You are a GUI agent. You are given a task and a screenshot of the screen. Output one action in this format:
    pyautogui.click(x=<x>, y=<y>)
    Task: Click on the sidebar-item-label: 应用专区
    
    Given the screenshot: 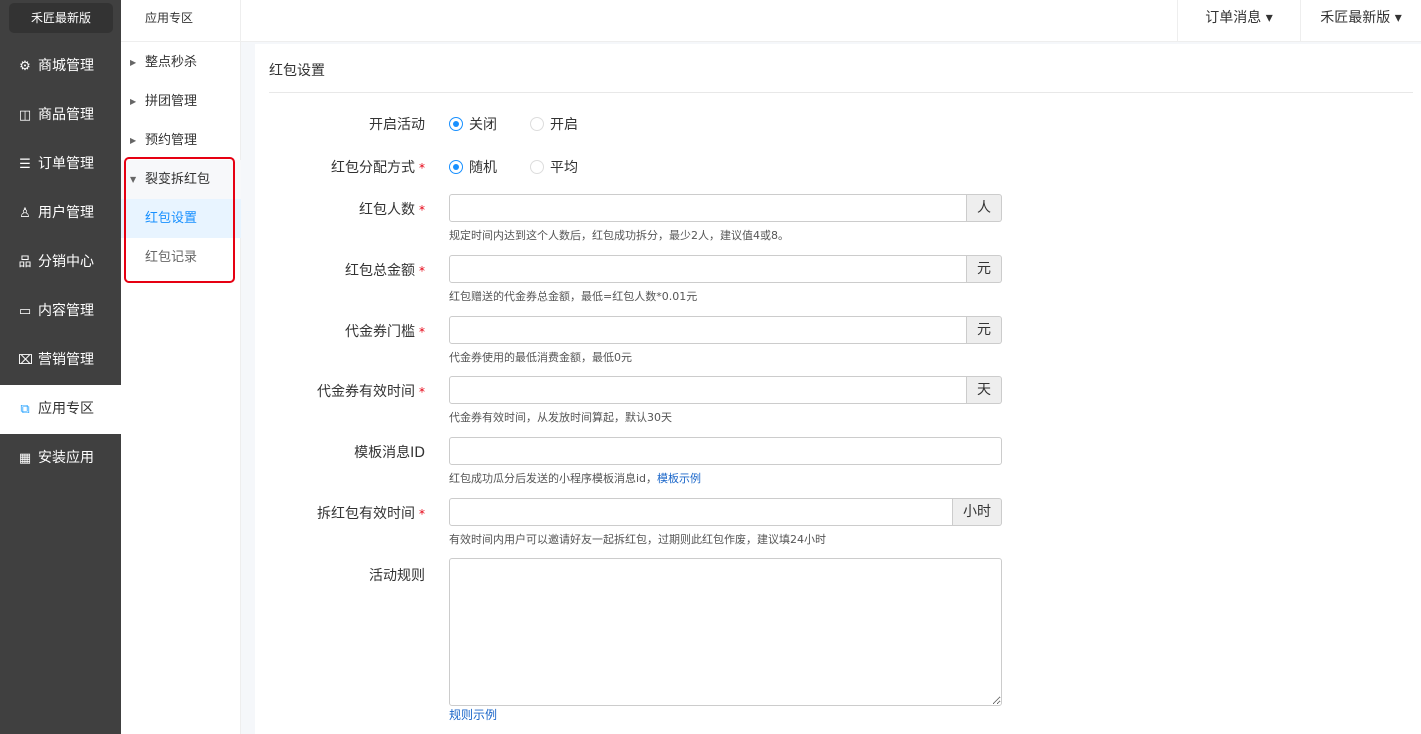 What is the action you would take?
    pyautogui.click(x=66, y=409)
    